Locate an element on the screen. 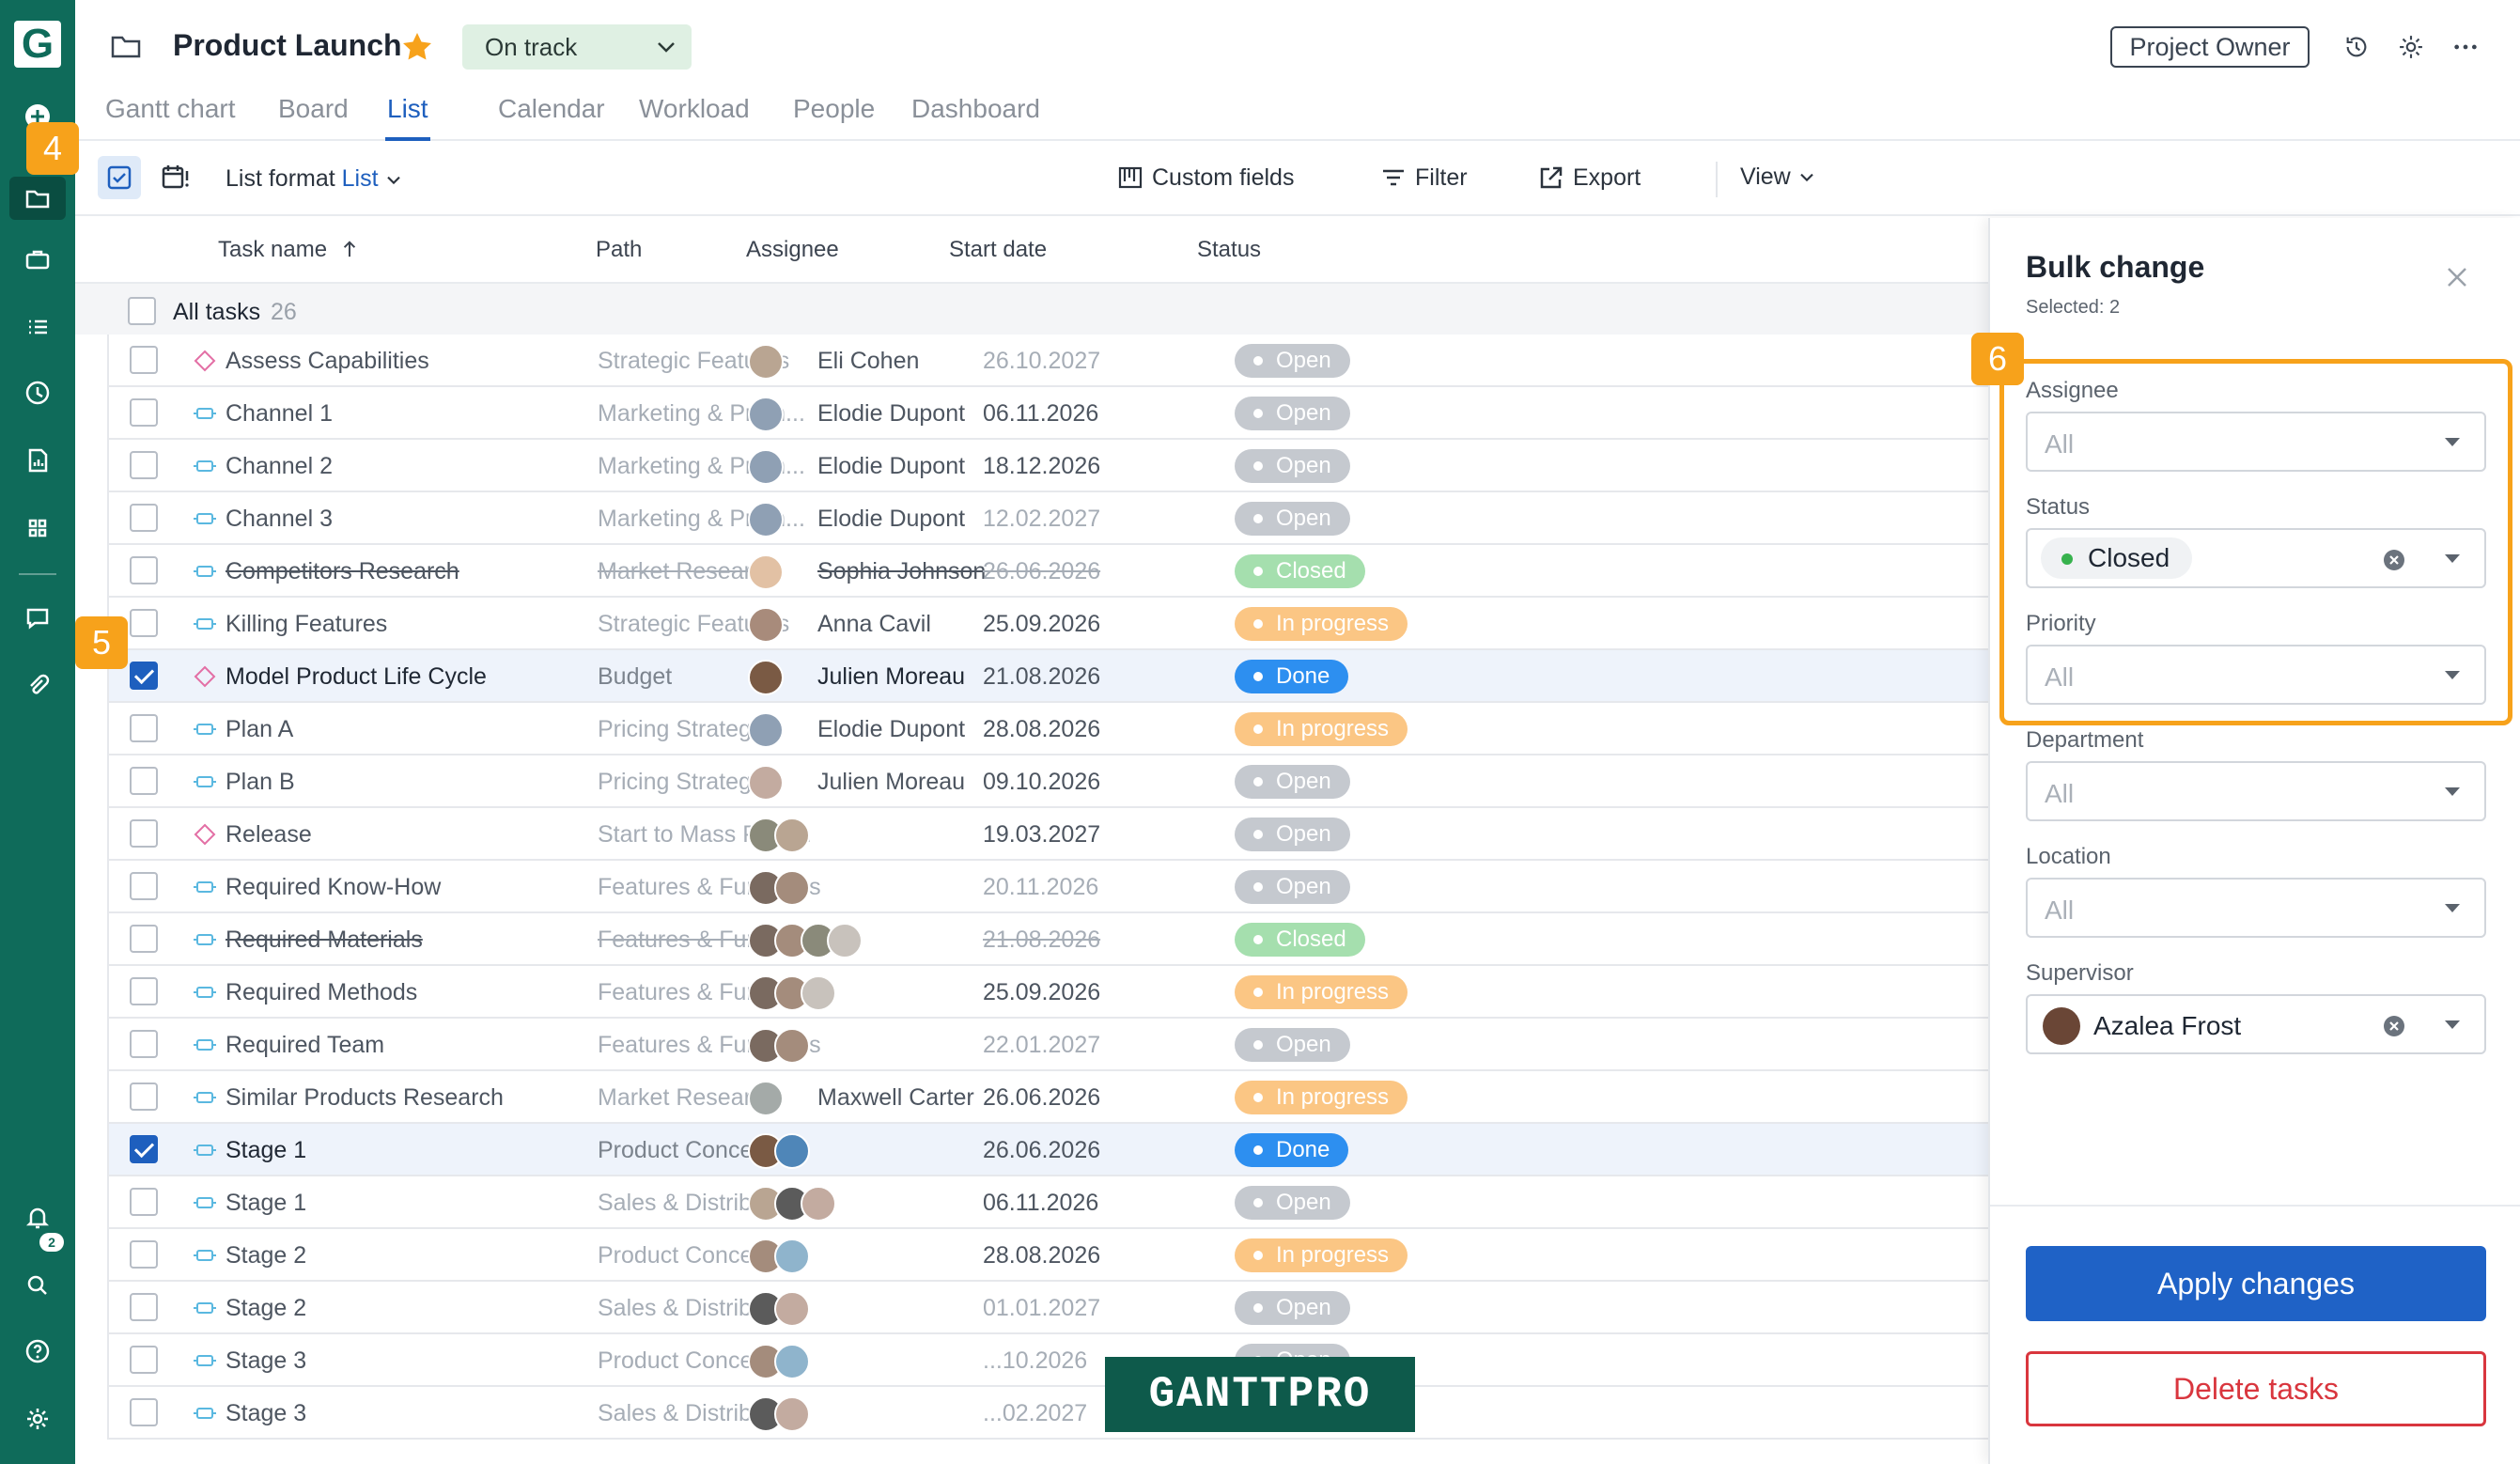 The image size is (2520, 1464). start-date: 09.10.2026 is located at coordinates (1041, 782).